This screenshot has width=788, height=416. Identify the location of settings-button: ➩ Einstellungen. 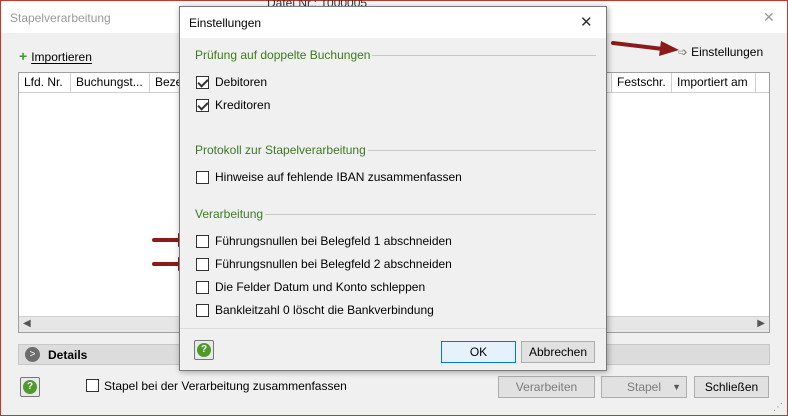
(720, 52).